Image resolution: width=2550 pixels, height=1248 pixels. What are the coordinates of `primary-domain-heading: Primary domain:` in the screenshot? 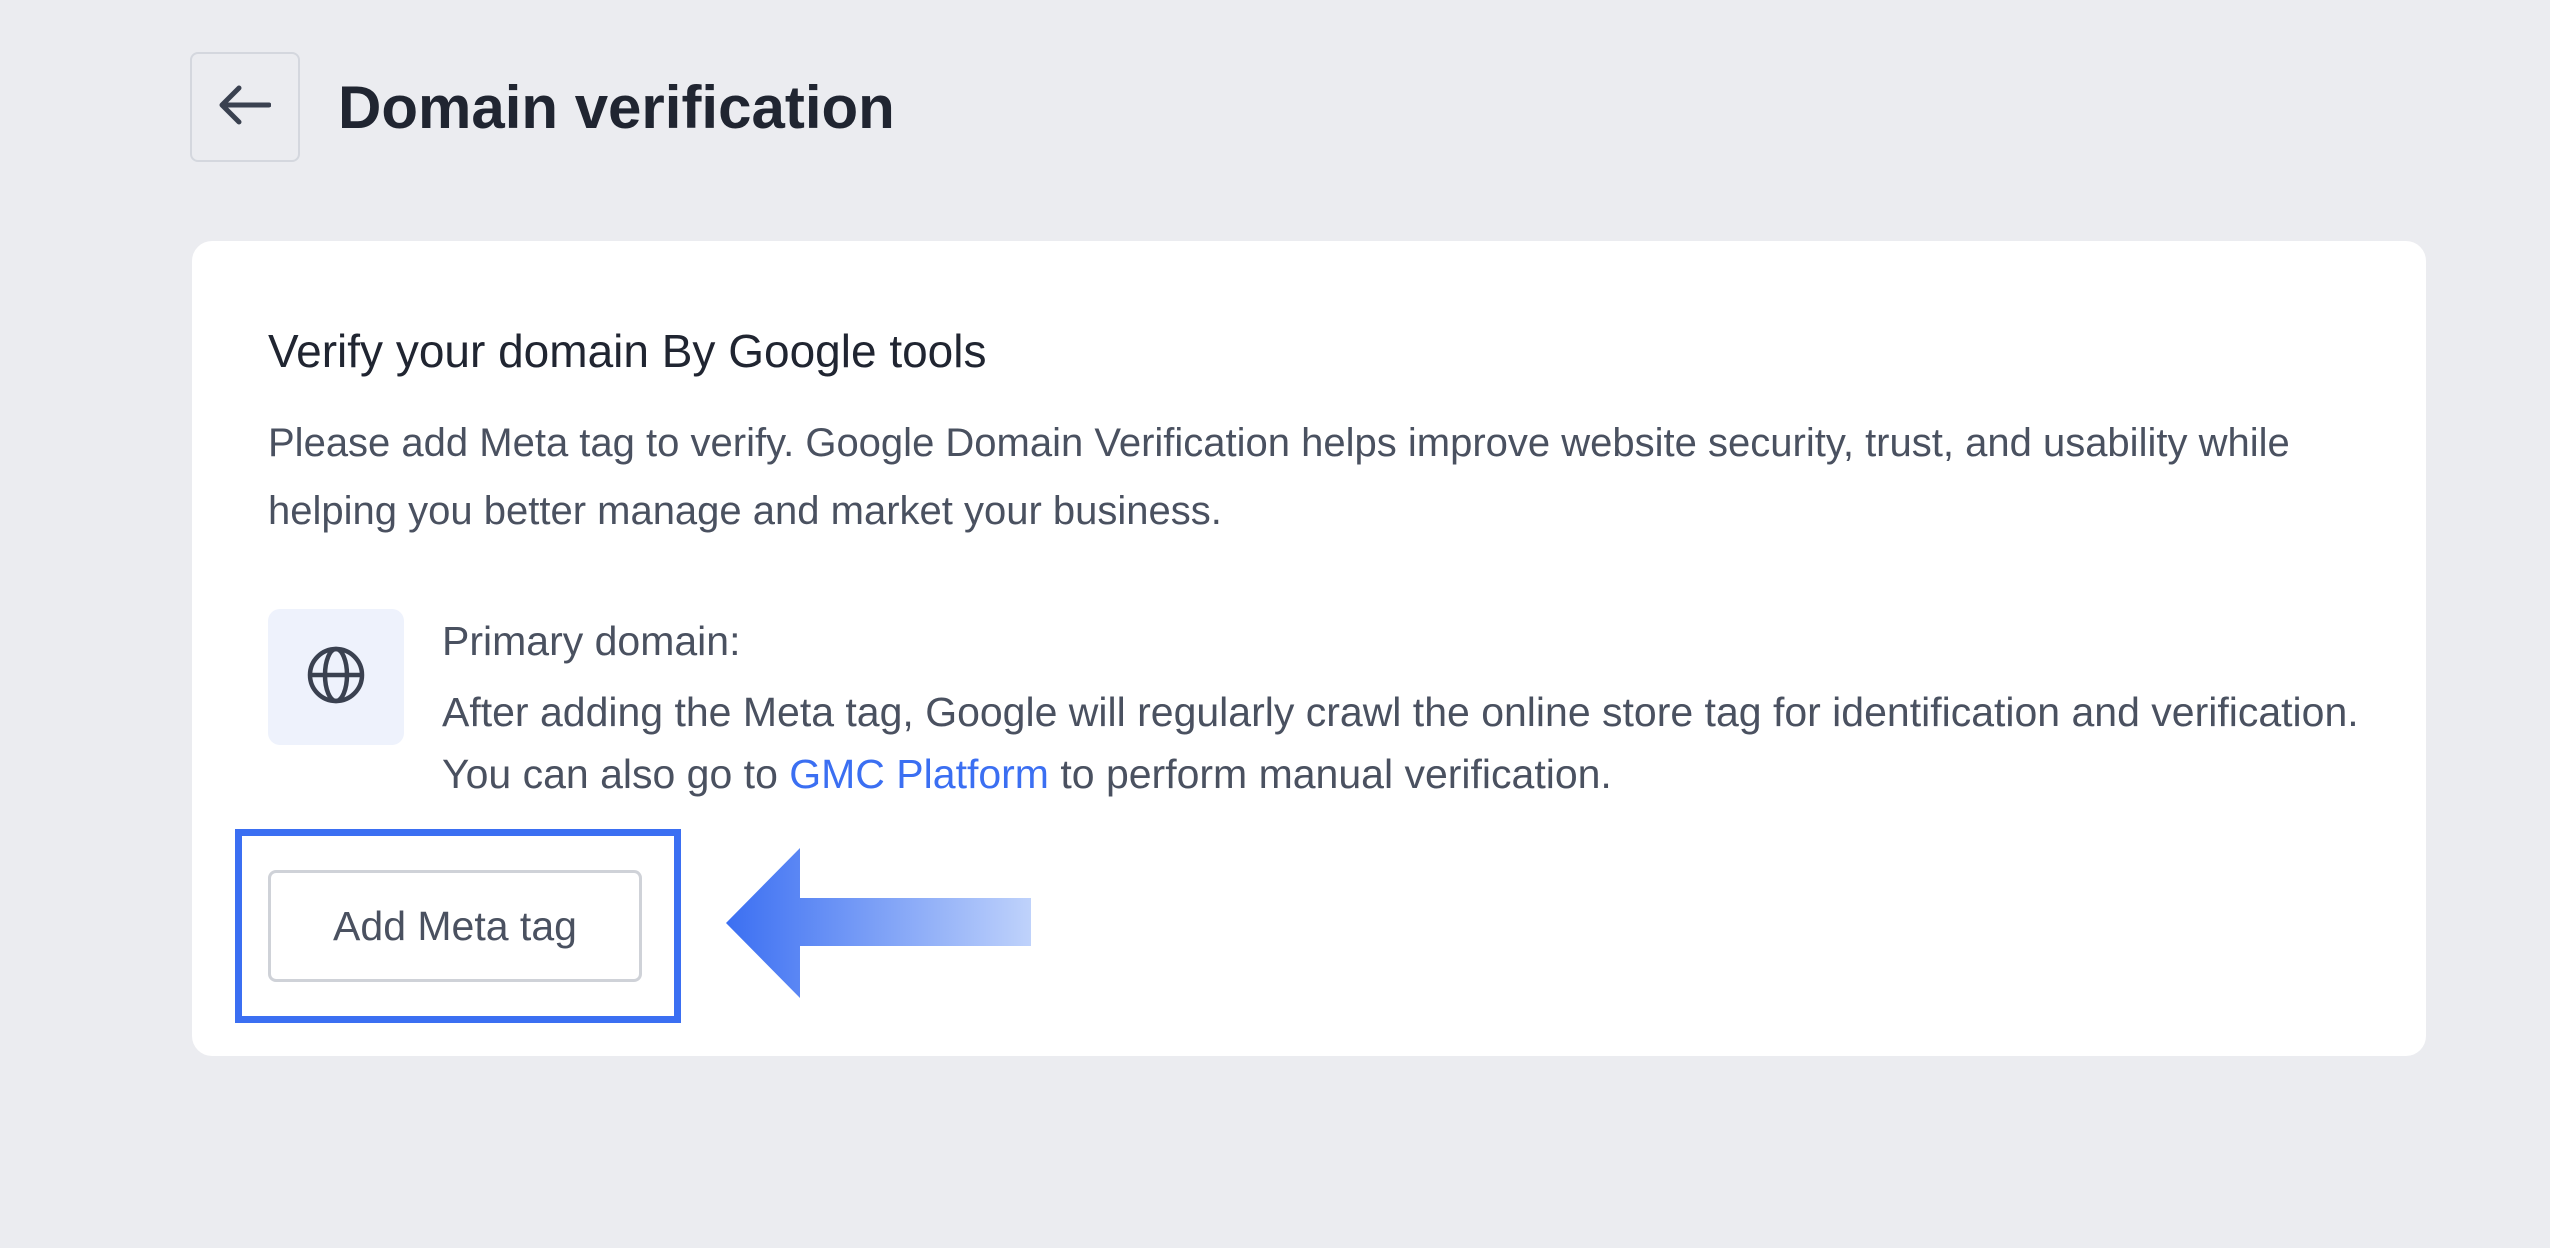 It's located at (591, 641).